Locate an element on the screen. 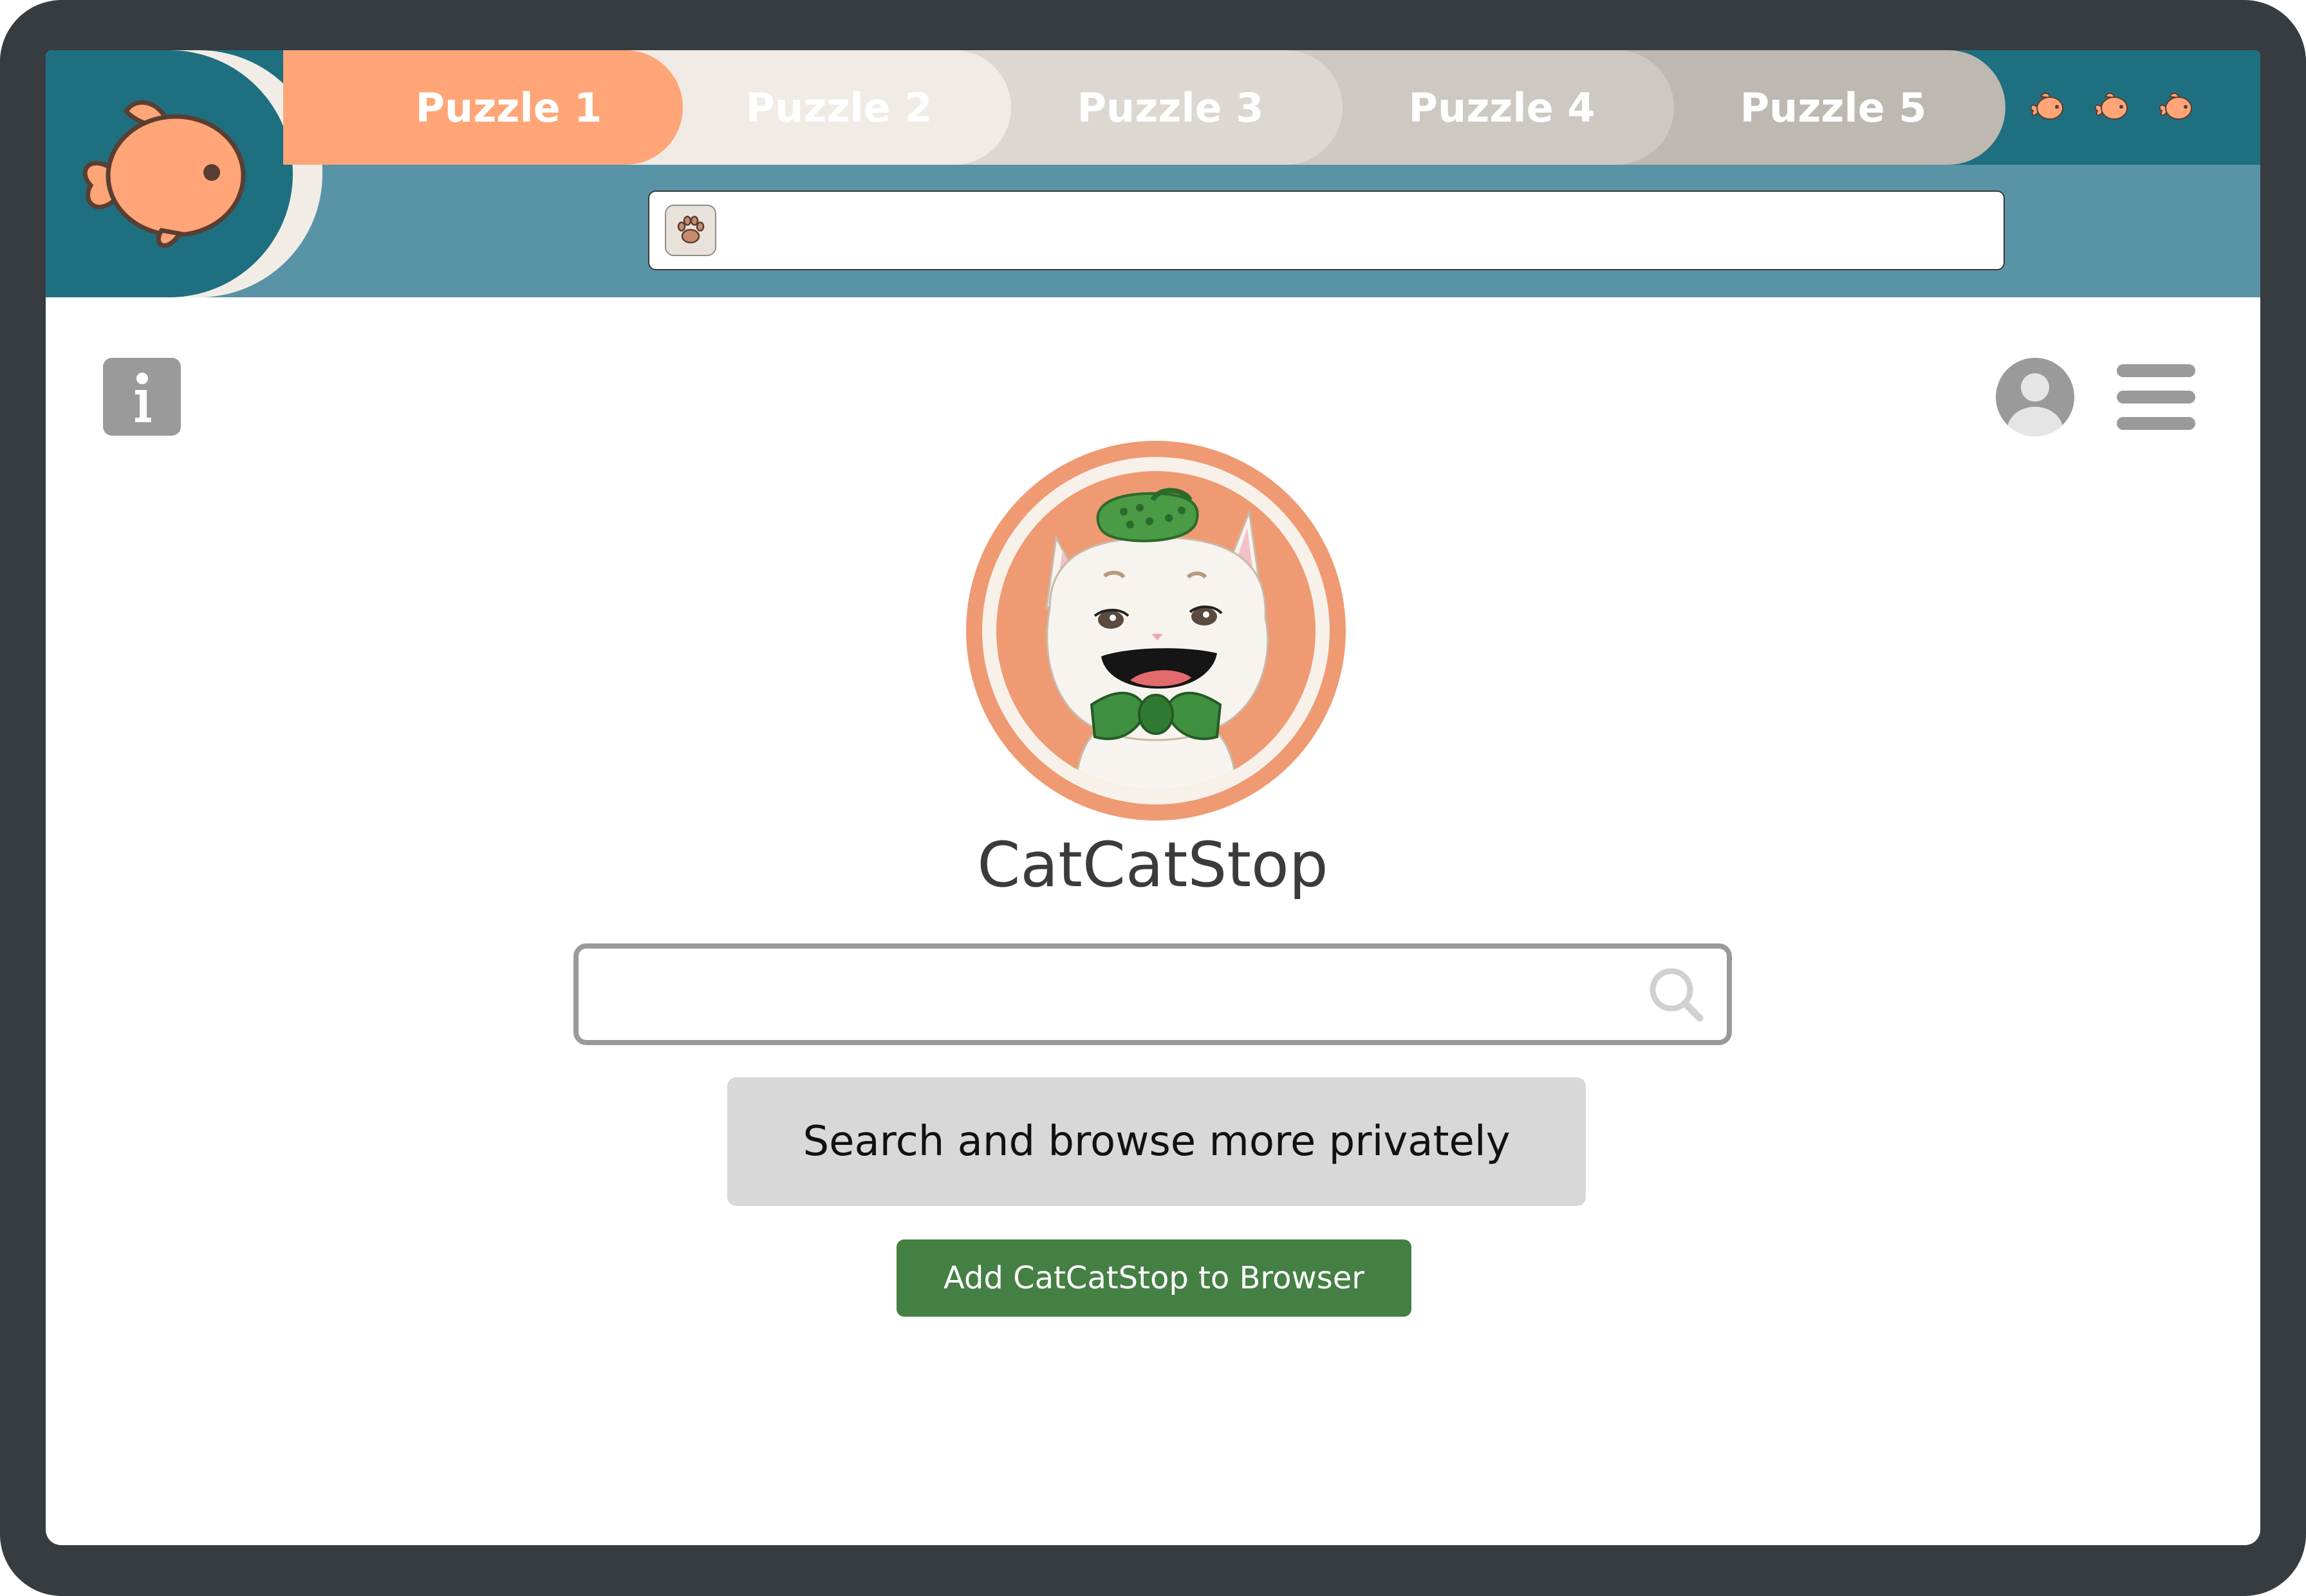 The width and height of the screenshot is (2306, 1596). user-avatar-icon is located at coordinates (2035, 397).